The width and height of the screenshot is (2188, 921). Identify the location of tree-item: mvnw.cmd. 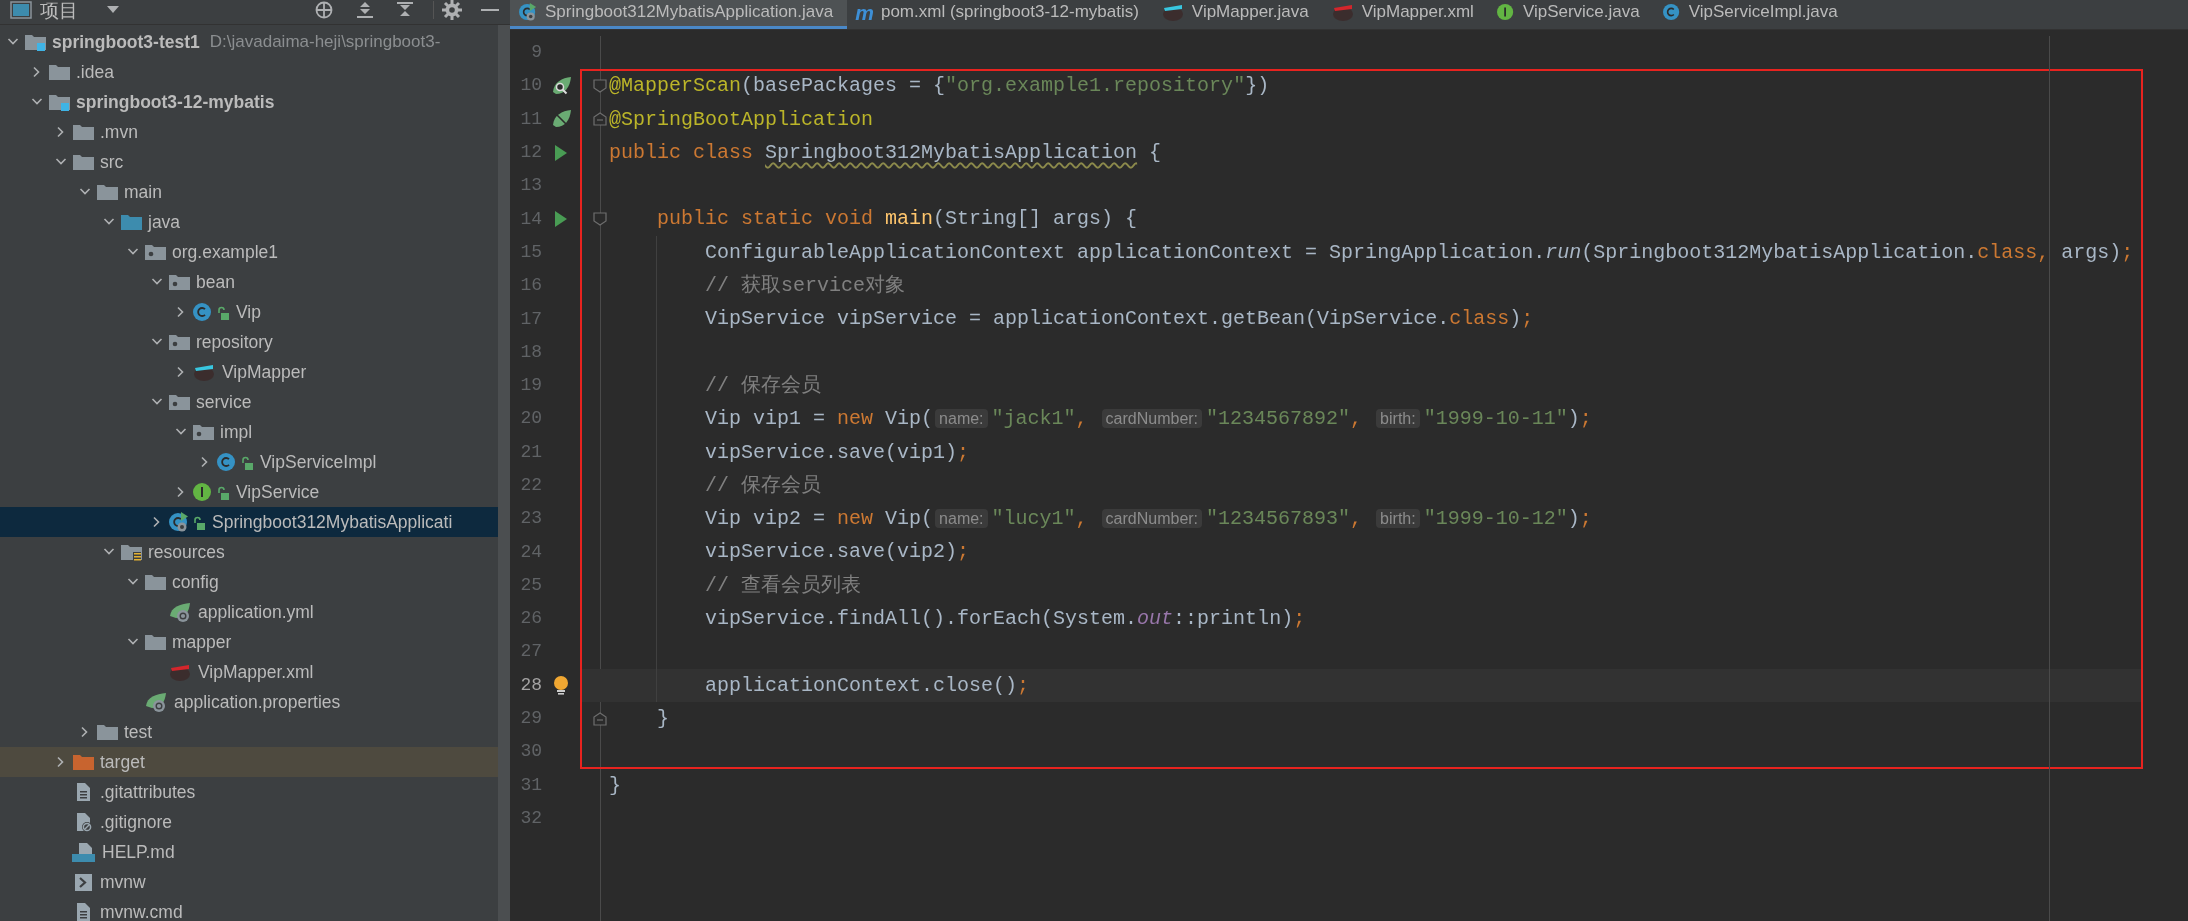
(249, 909).